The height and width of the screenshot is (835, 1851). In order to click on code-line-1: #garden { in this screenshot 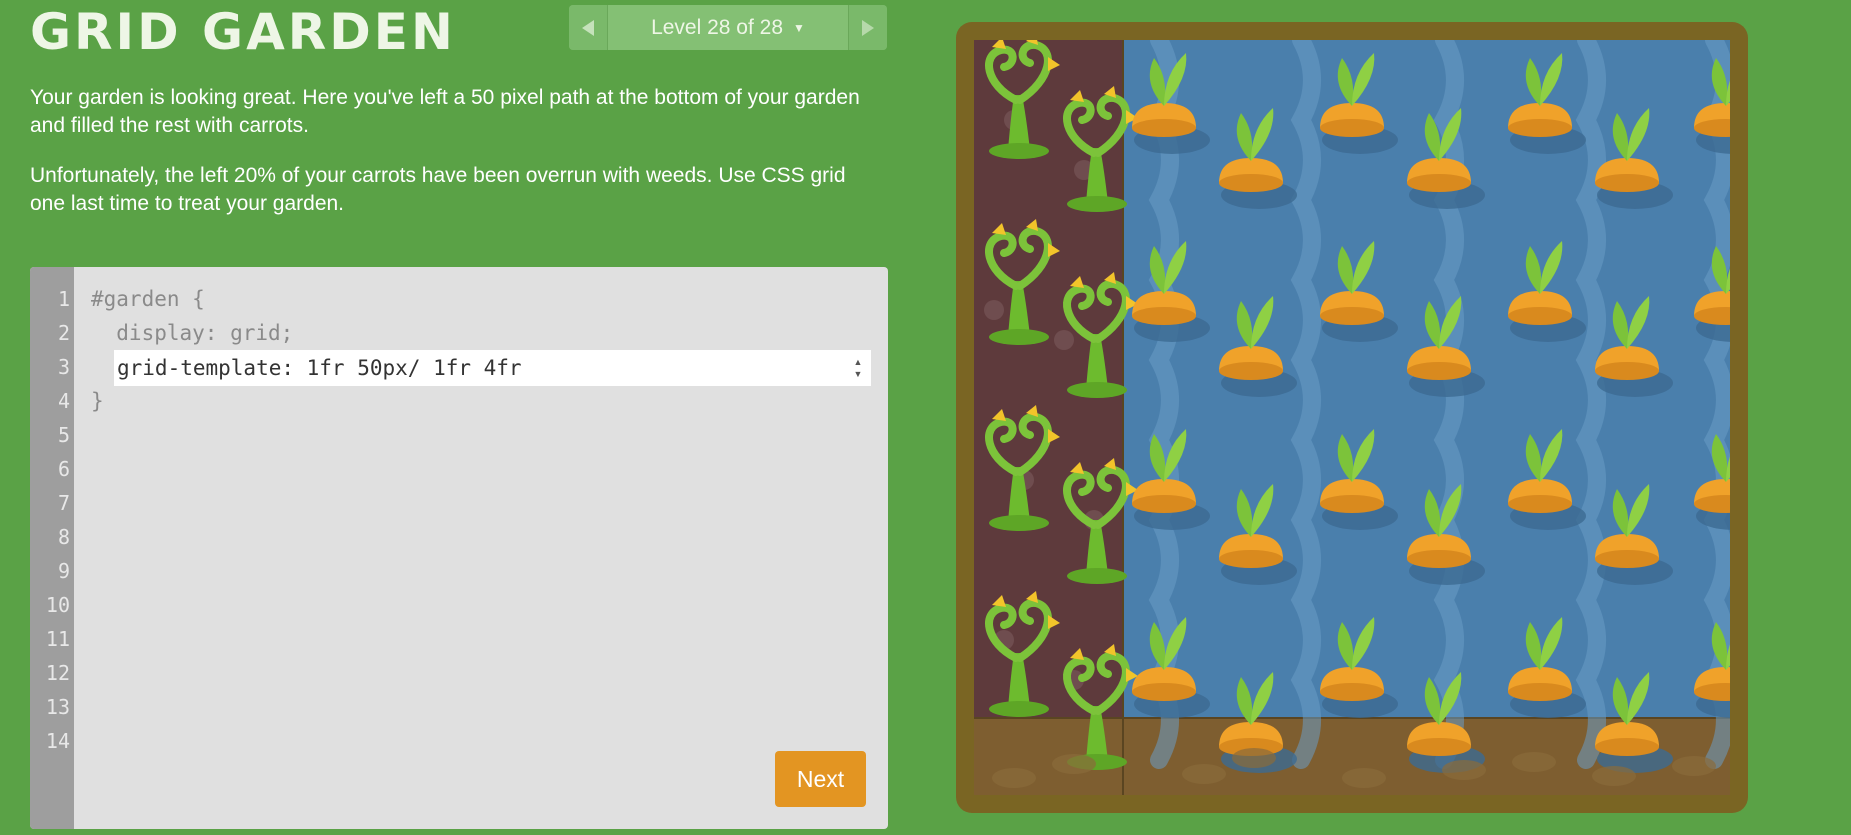, I will do `click(148, 299)`.